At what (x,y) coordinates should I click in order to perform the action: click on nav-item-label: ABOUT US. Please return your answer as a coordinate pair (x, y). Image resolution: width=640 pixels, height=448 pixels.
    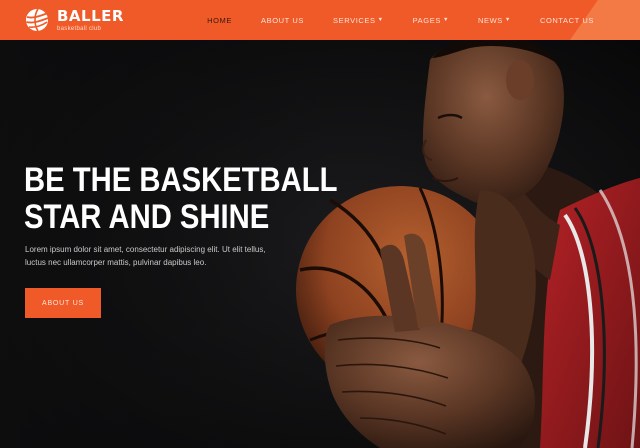
    Looking at the image, I should click on (282, 20).